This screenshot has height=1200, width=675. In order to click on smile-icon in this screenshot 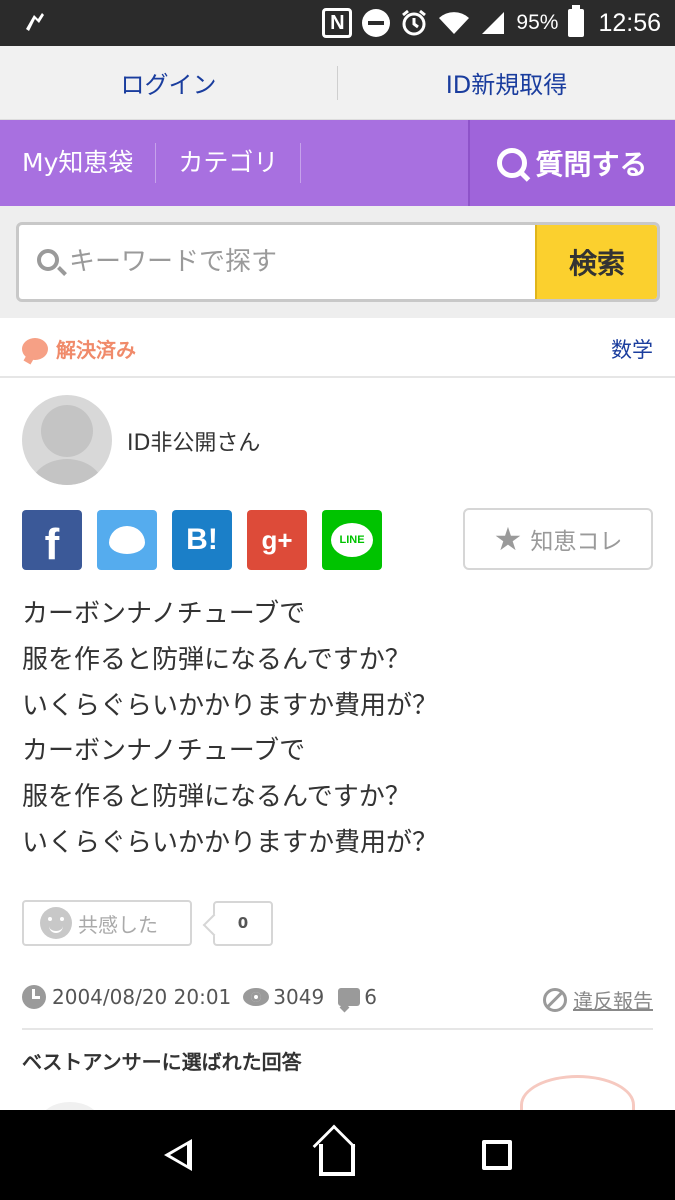, I will do `click(56, 923)`.